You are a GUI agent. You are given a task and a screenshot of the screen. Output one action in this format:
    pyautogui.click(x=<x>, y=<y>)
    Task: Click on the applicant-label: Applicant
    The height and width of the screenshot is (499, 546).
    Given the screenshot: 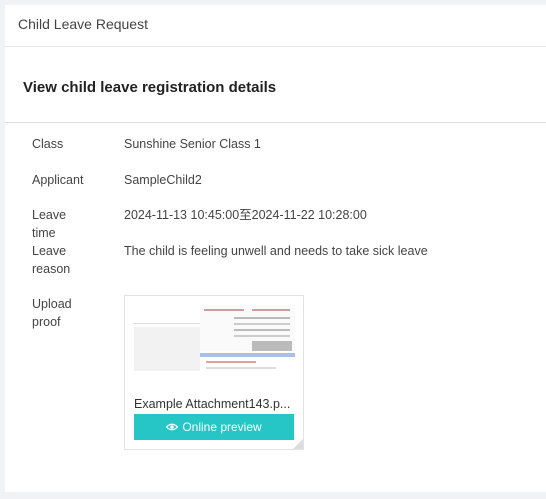 What is the action you would take?
    pyautogui.click(x=58, y=180)
    